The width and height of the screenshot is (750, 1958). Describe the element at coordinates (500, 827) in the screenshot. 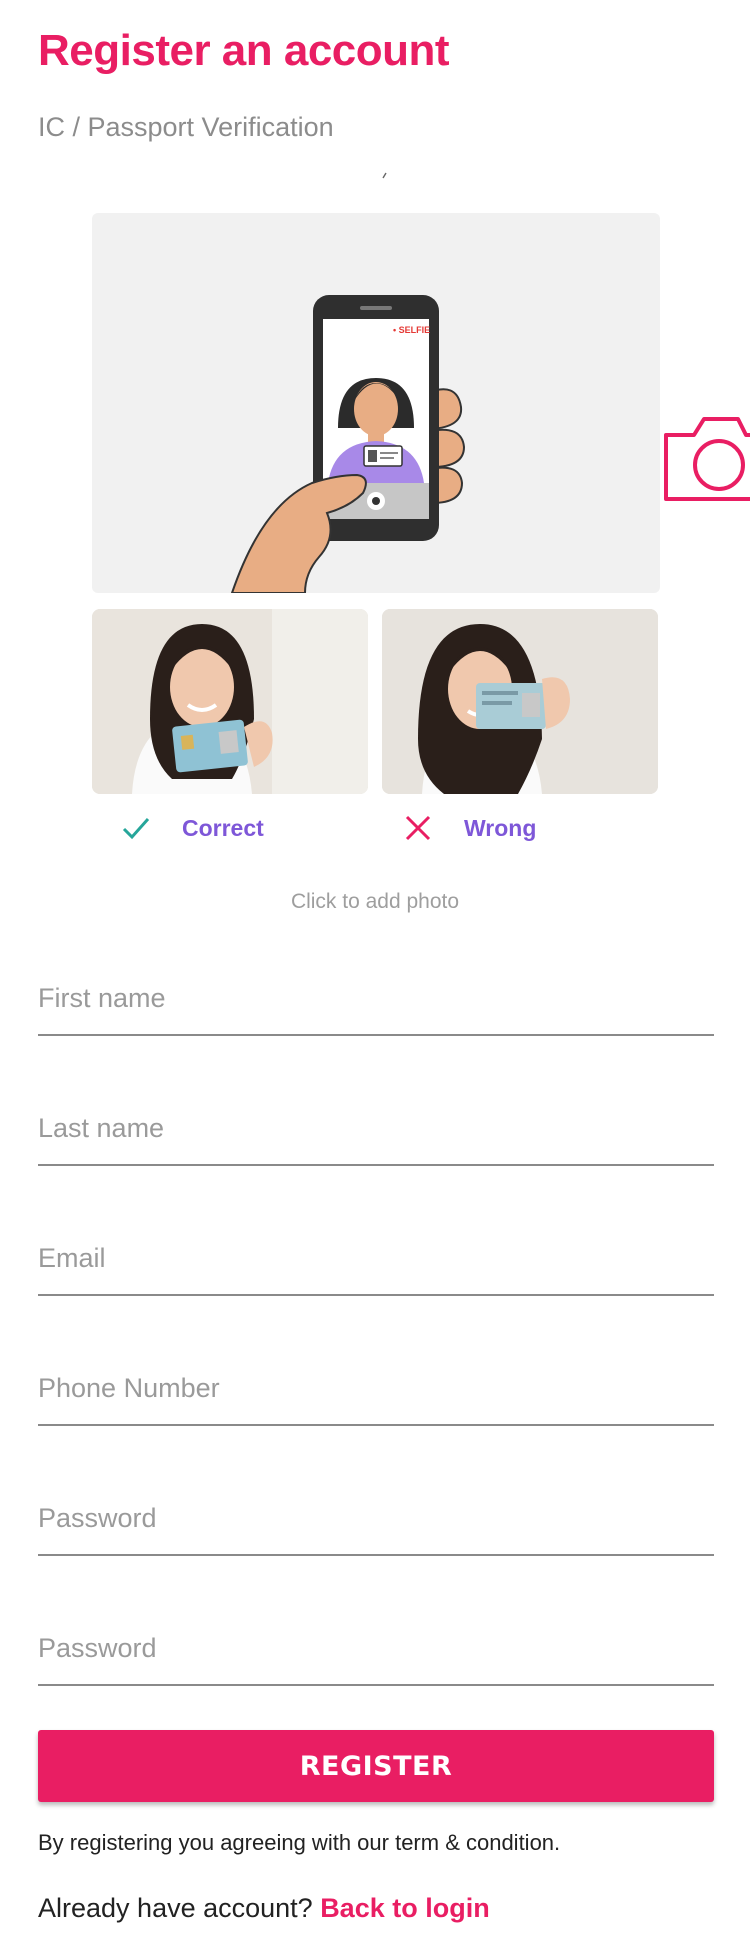

I see `wrong-label: Wrong` at that location.